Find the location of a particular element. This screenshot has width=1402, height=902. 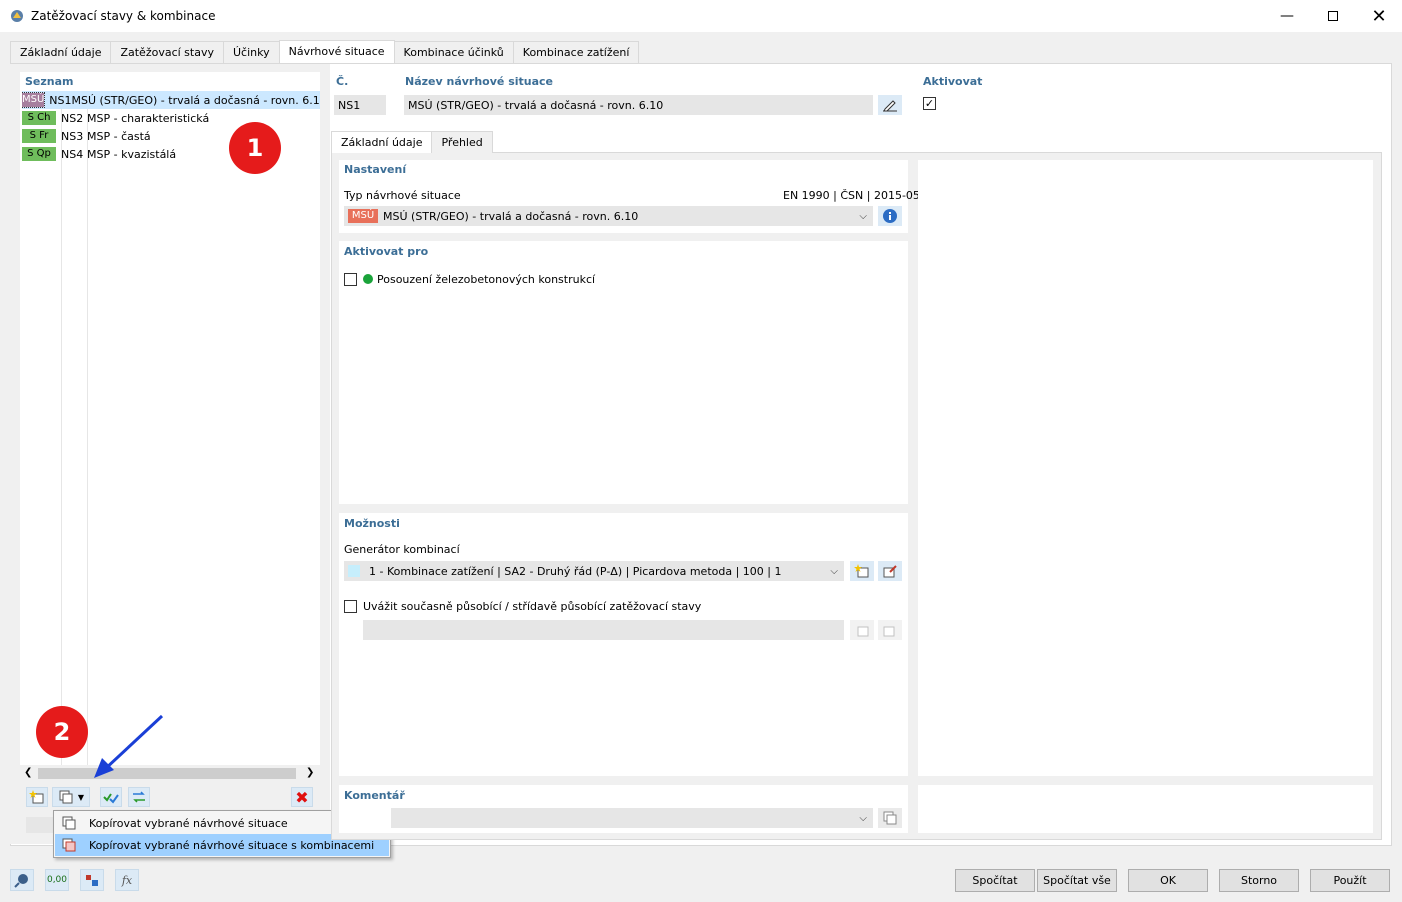

activate-checkbox: ✓ is located at coordinates (929, 103).